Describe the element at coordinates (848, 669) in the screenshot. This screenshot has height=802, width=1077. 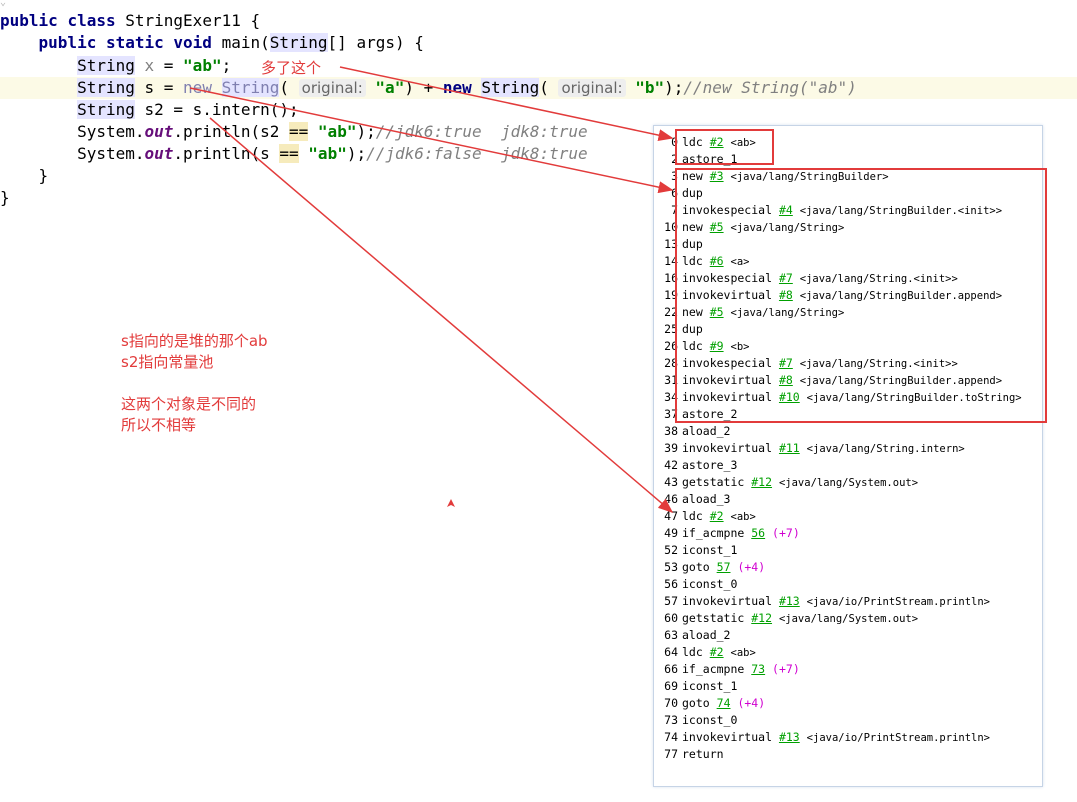
I see `bytecode-row: 66 if_acmpne 73 (+7)` at that location.